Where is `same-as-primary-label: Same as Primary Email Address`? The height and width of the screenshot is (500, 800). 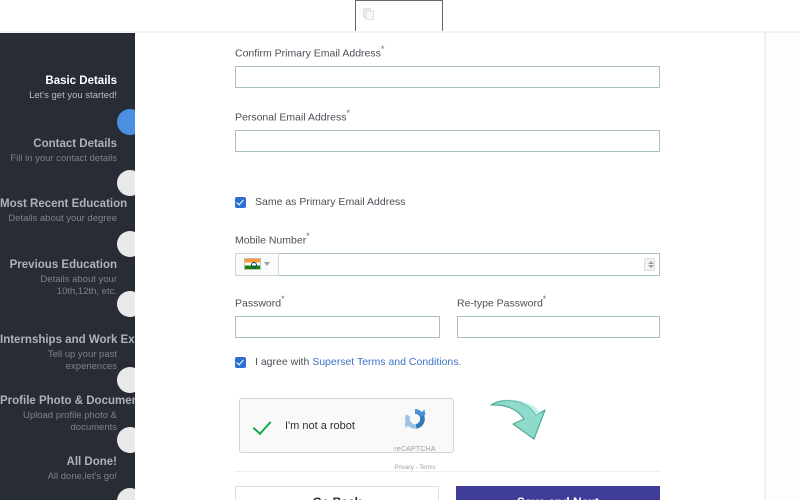 same-as-primary-label: Same as Primary Email Address is located at coordinates (330, 202).